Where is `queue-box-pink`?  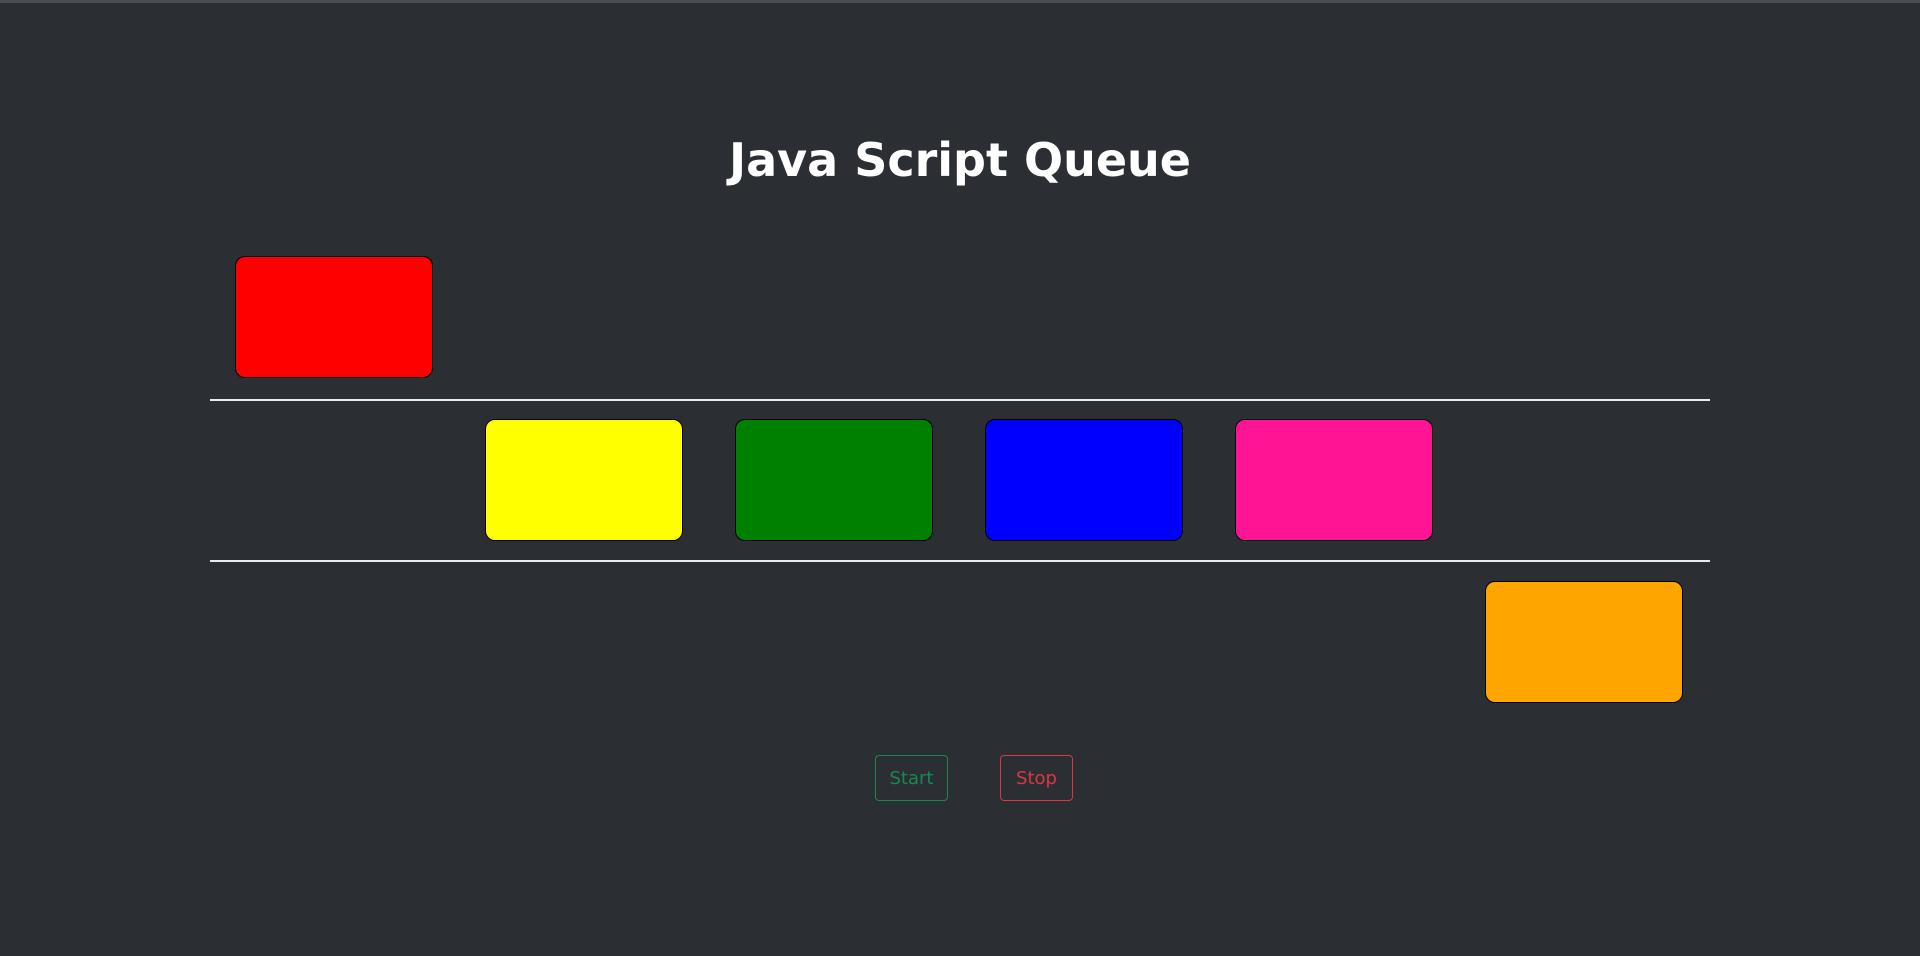
queue-box-pink is located at coordinates (1334, 480).